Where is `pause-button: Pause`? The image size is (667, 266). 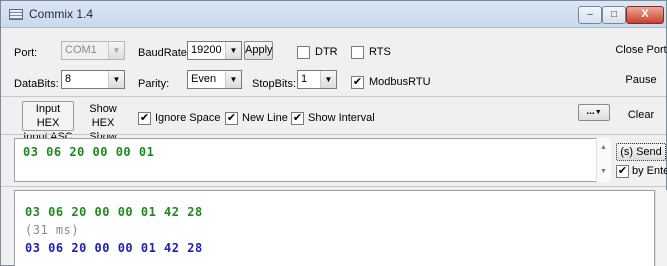 pause-button: Pause is located at coordinates (640, 81).